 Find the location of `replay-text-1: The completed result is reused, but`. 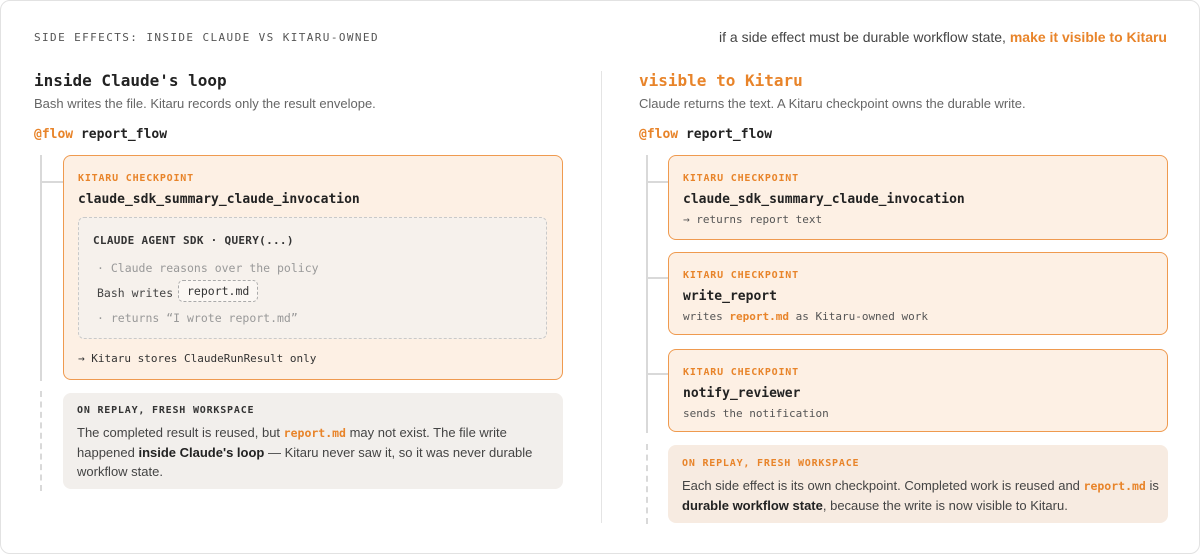

replay-text-1: The completed result is reused, but is located at coordinates (180, 432).